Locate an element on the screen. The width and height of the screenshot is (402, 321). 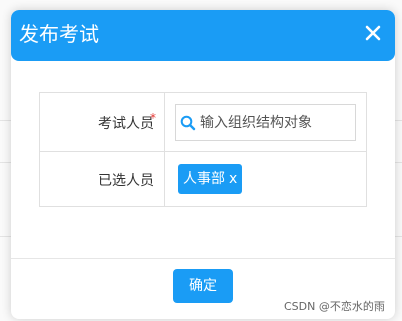
footer-divider is located at coordinates (203, 258).